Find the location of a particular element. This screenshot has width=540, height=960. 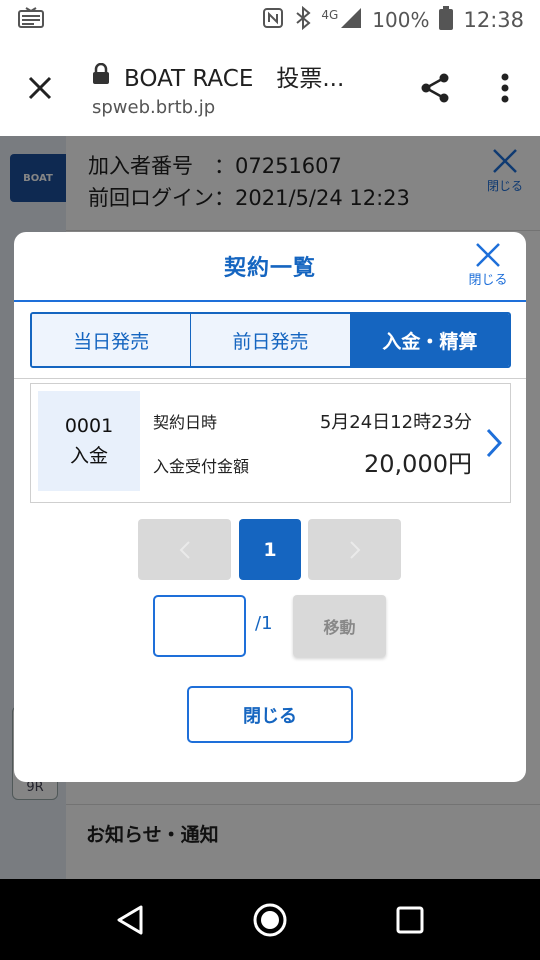

pager-next-button is located at coordinates (354, 549).